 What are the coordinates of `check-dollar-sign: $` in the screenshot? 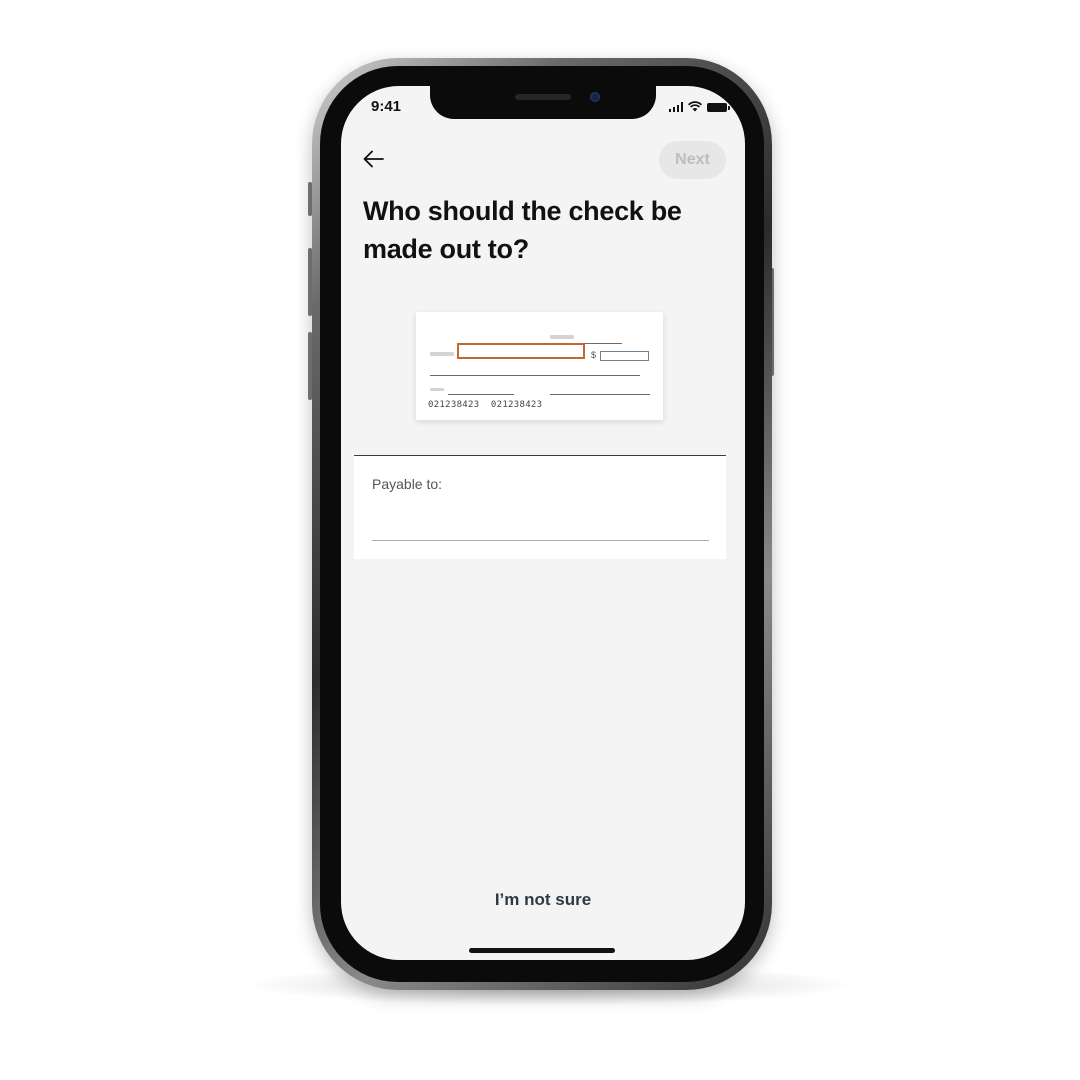 It's located at (594, 355).